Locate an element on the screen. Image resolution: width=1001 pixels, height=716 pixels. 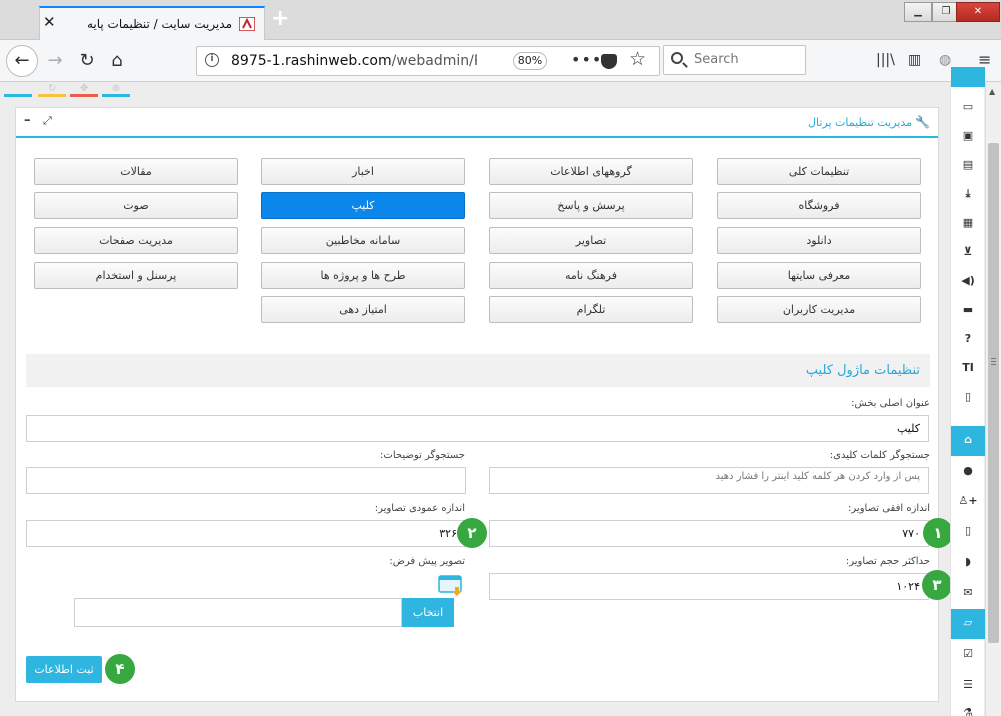
max-size-input: ۱۰۲۴ is located at coordinates (709, 586).